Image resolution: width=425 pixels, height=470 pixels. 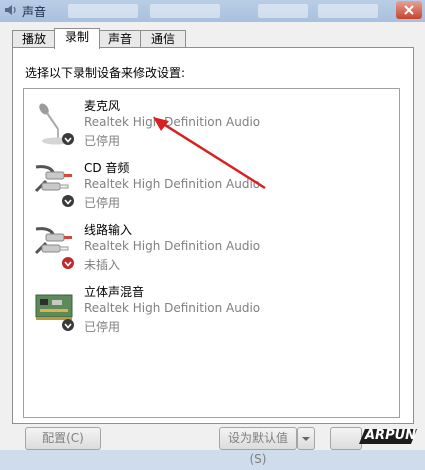 I want to click on close-icon, so click(x=409, y=10).